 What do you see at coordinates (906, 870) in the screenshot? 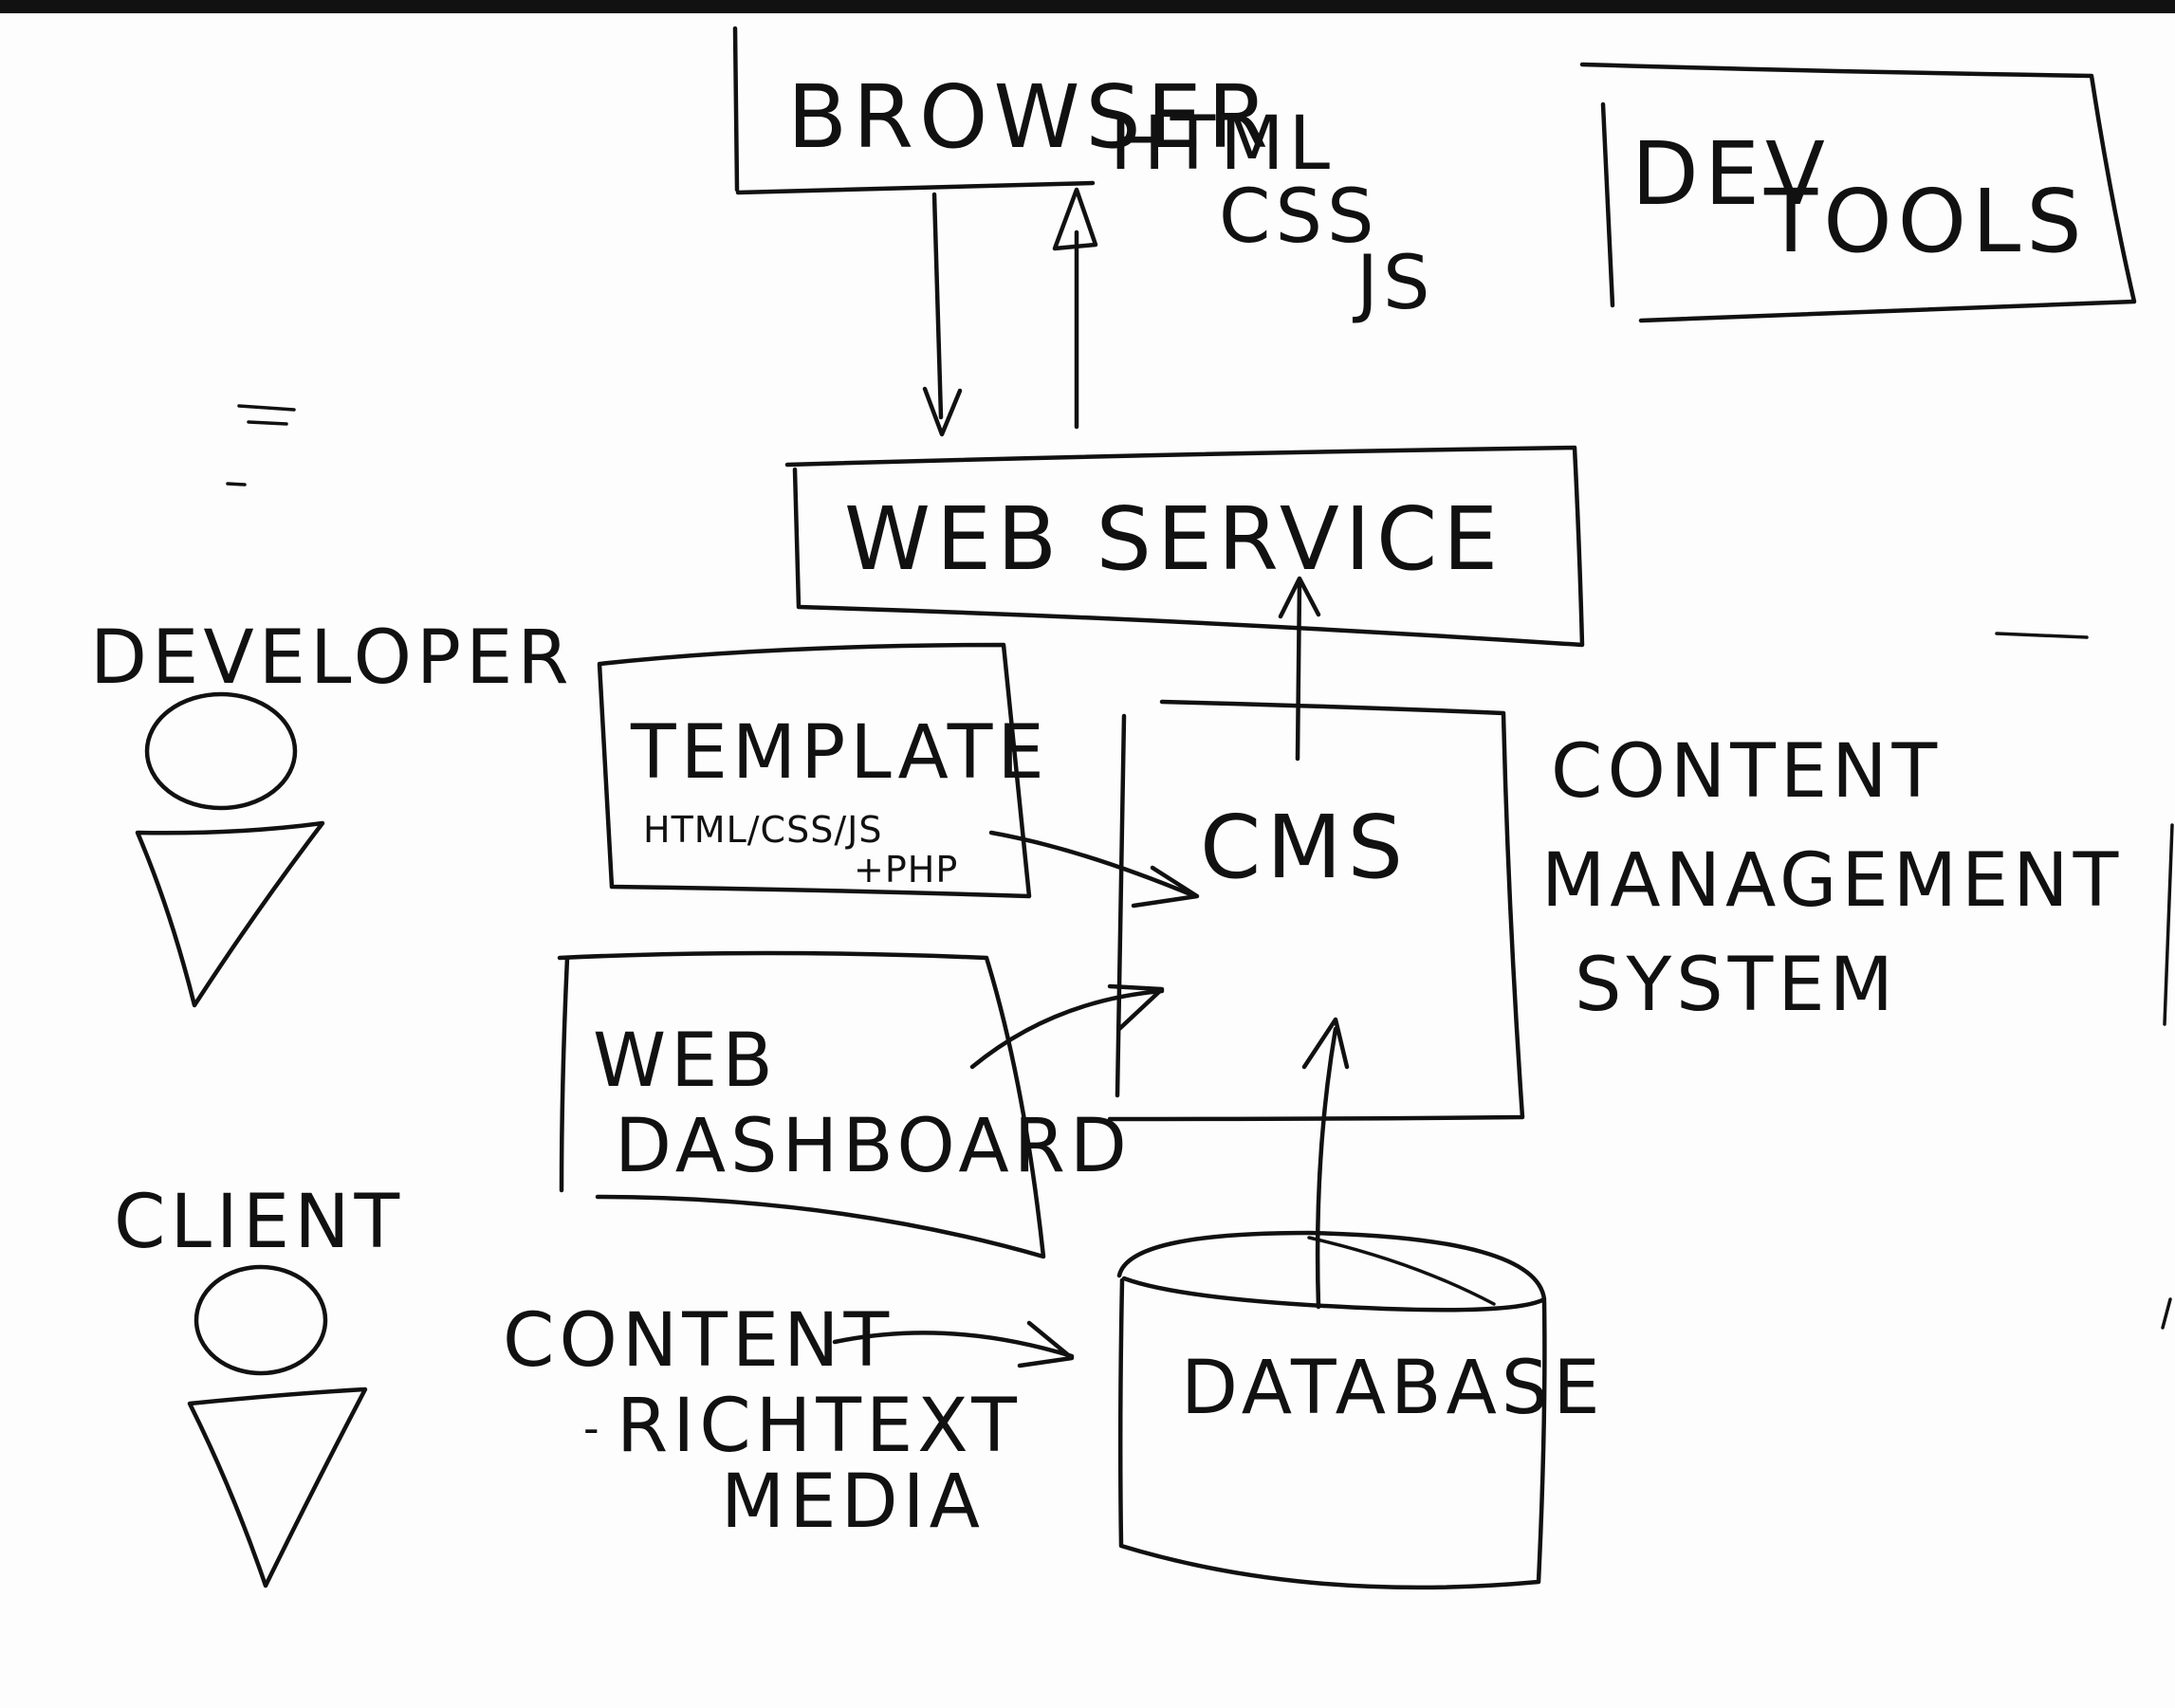
I see `template-sub2: +PHP` at bounding box center [906, 870].